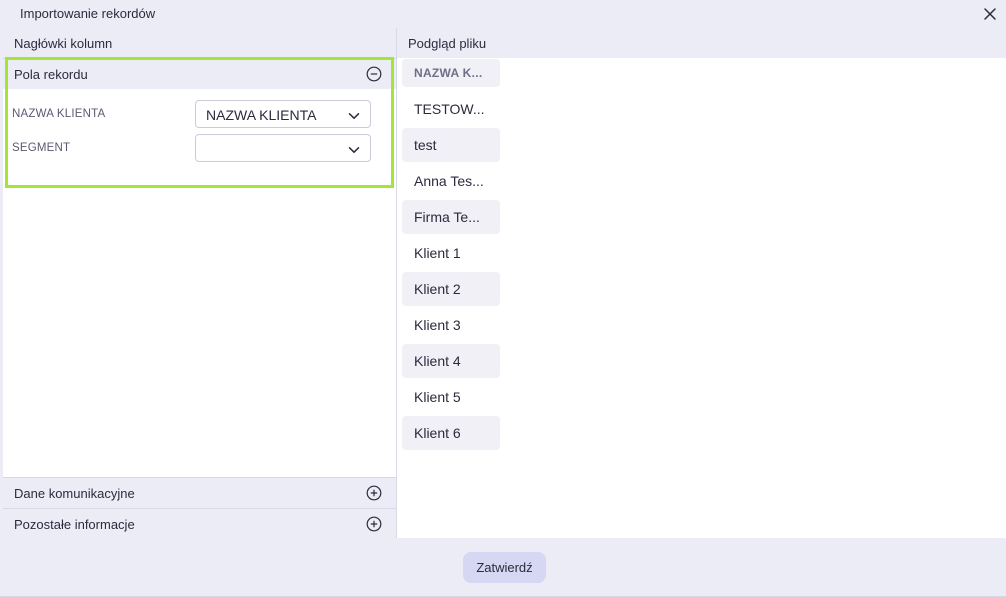 This screenshot has width=1006, height=597. I want to click on section-label: Pozostałe informacje, so click(74, 524).